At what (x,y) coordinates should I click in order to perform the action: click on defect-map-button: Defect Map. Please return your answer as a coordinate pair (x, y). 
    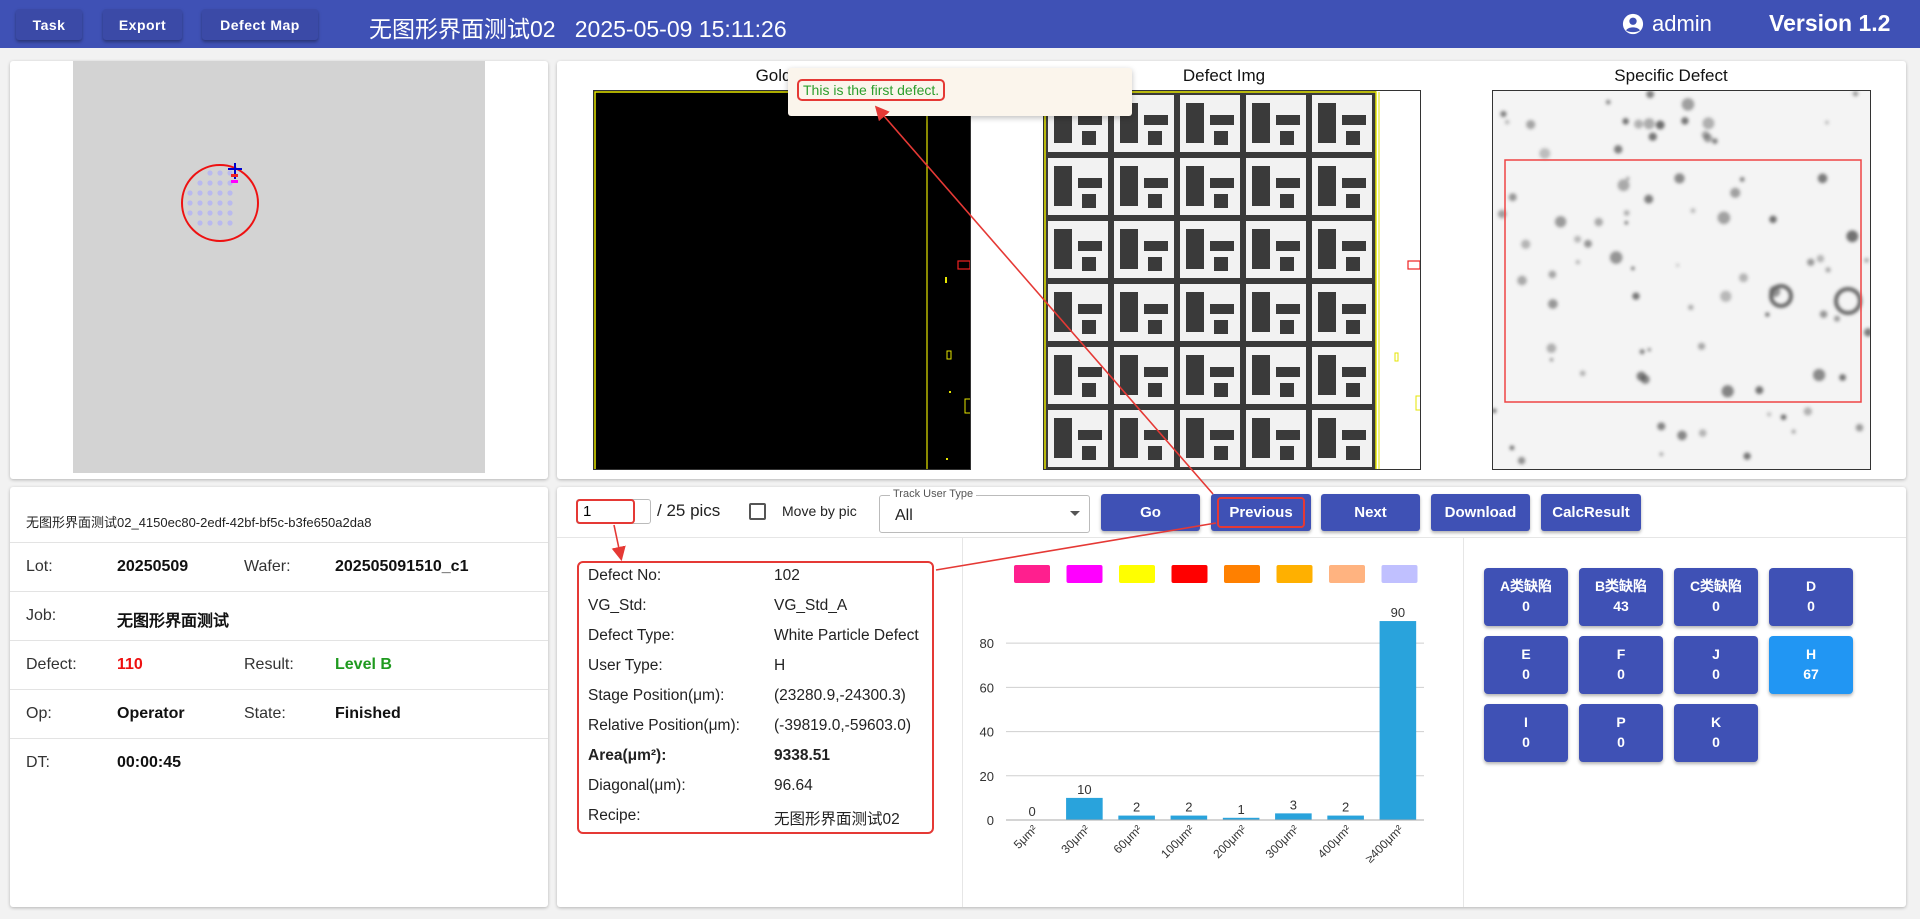
    Looking at the image, I should click on (260, 24).